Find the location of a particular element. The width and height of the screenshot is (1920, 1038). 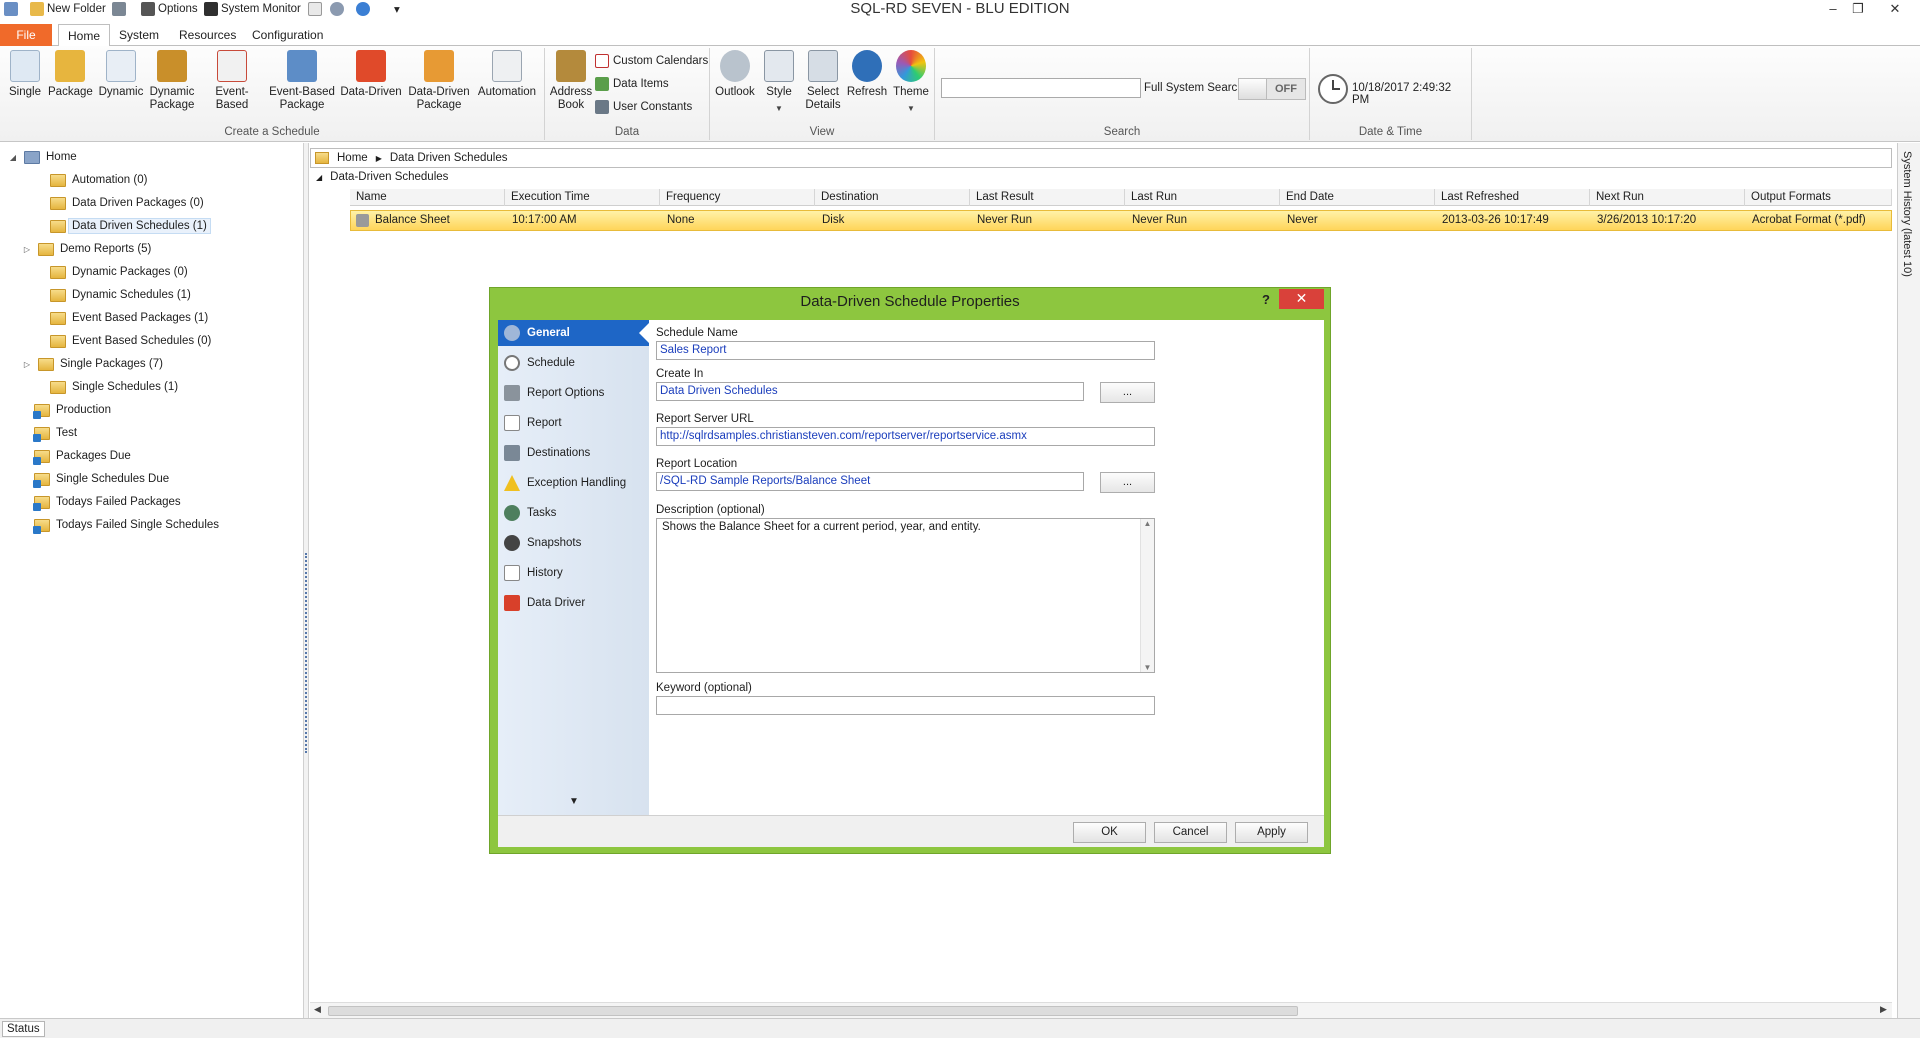

tab-file: File is located at coordinates (26, 35).